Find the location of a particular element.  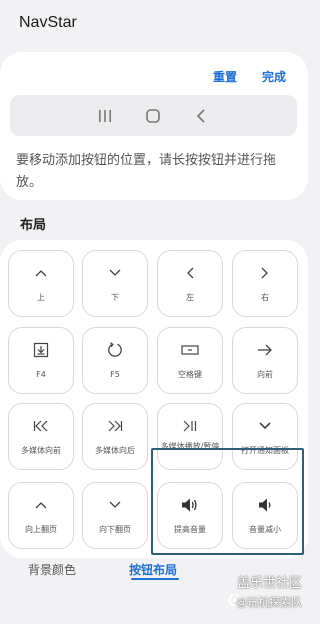

active-tab-indicator is located at coordinates (155, 579).